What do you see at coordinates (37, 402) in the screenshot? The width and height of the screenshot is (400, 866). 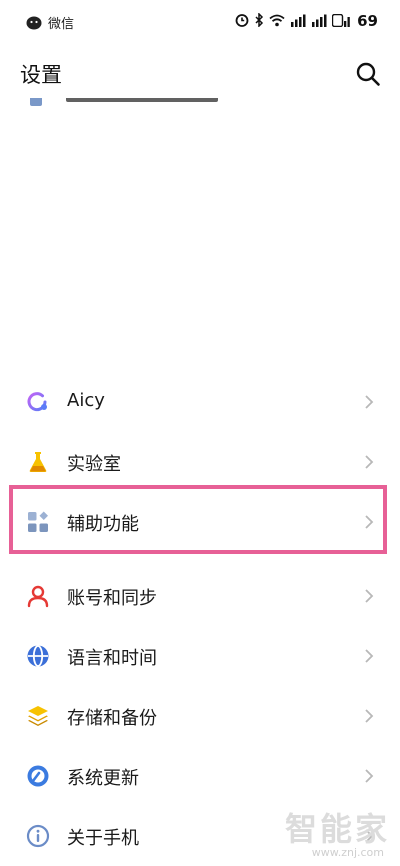 I see `aicy-icon` at bounding box center [37, 402].